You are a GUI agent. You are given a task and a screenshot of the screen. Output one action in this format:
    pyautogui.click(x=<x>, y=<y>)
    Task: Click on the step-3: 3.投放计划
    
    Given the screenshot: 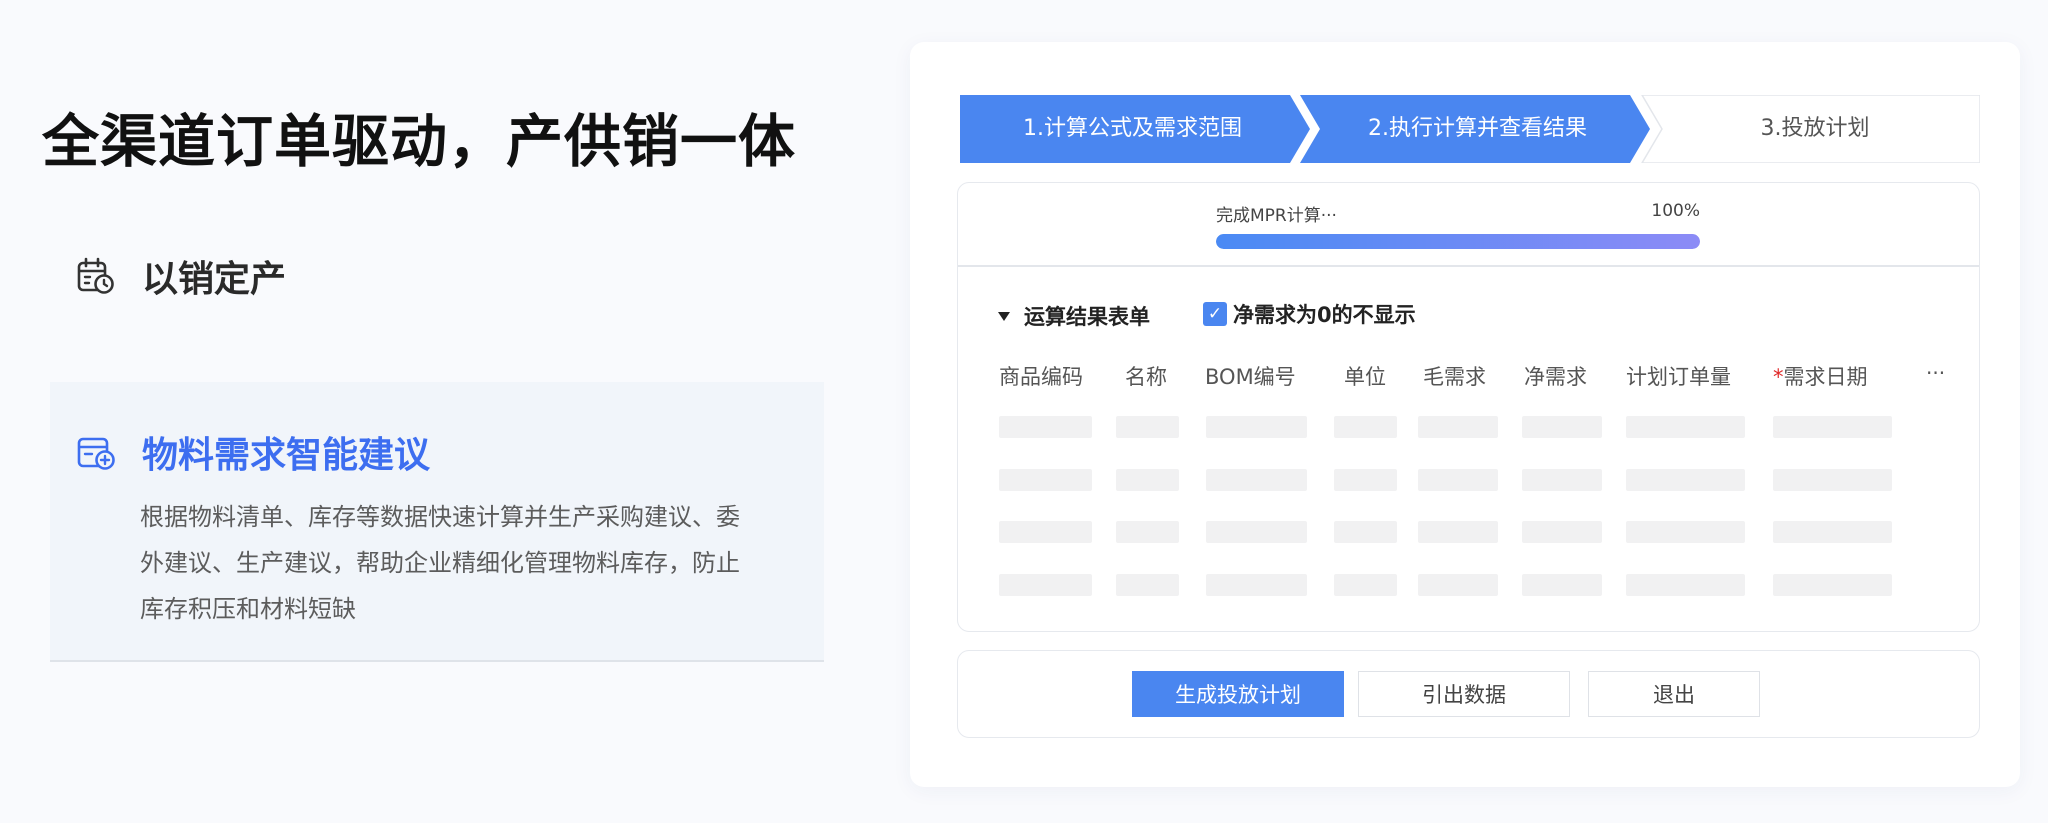 What is the action you would take?
    pyautogui.click(x=1815, y=129)
    